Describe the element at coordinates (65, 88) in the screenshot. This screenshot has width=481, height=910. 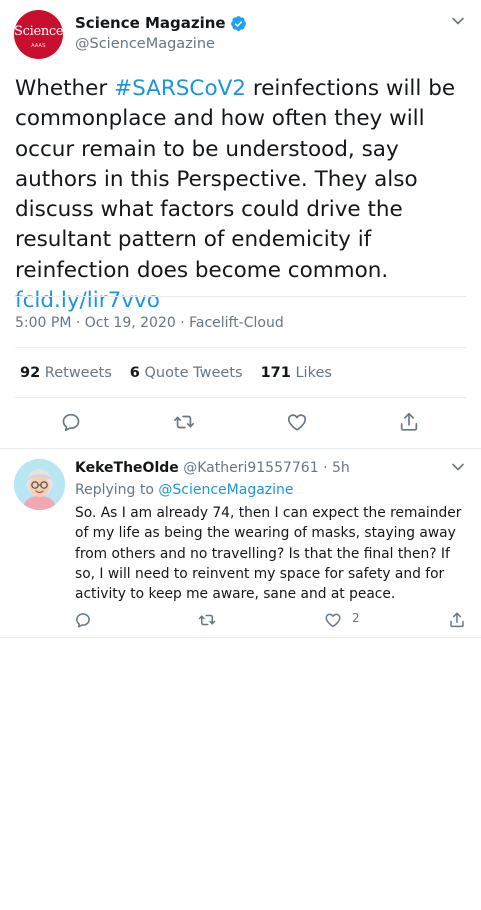
I see `tweet-text-part: Whether` at that location.